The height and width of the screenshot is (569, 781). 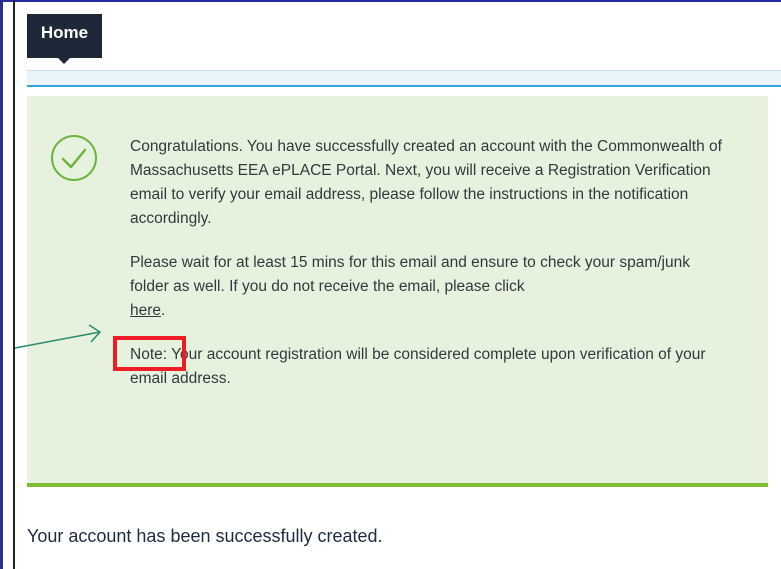 What do you see at coordinates (404, 78) in the screenshot?
I see `nav-bar` at bounding box center [404, 78].